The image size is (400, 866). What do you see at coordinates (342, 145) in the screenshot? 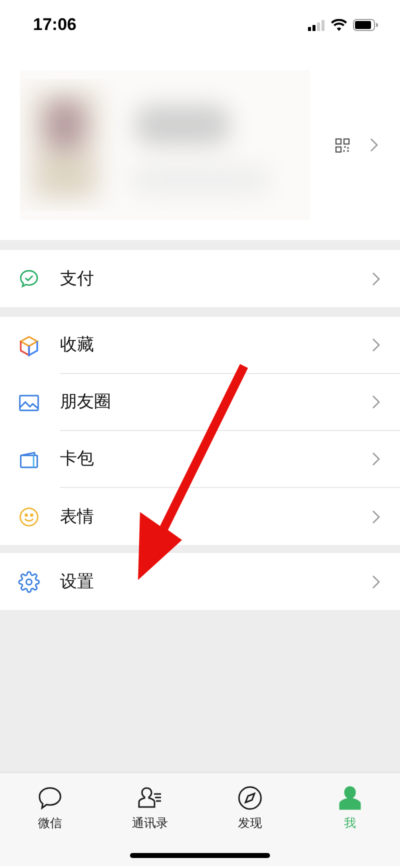
I see `qr-code-icon` at bounding box center [342, 145].